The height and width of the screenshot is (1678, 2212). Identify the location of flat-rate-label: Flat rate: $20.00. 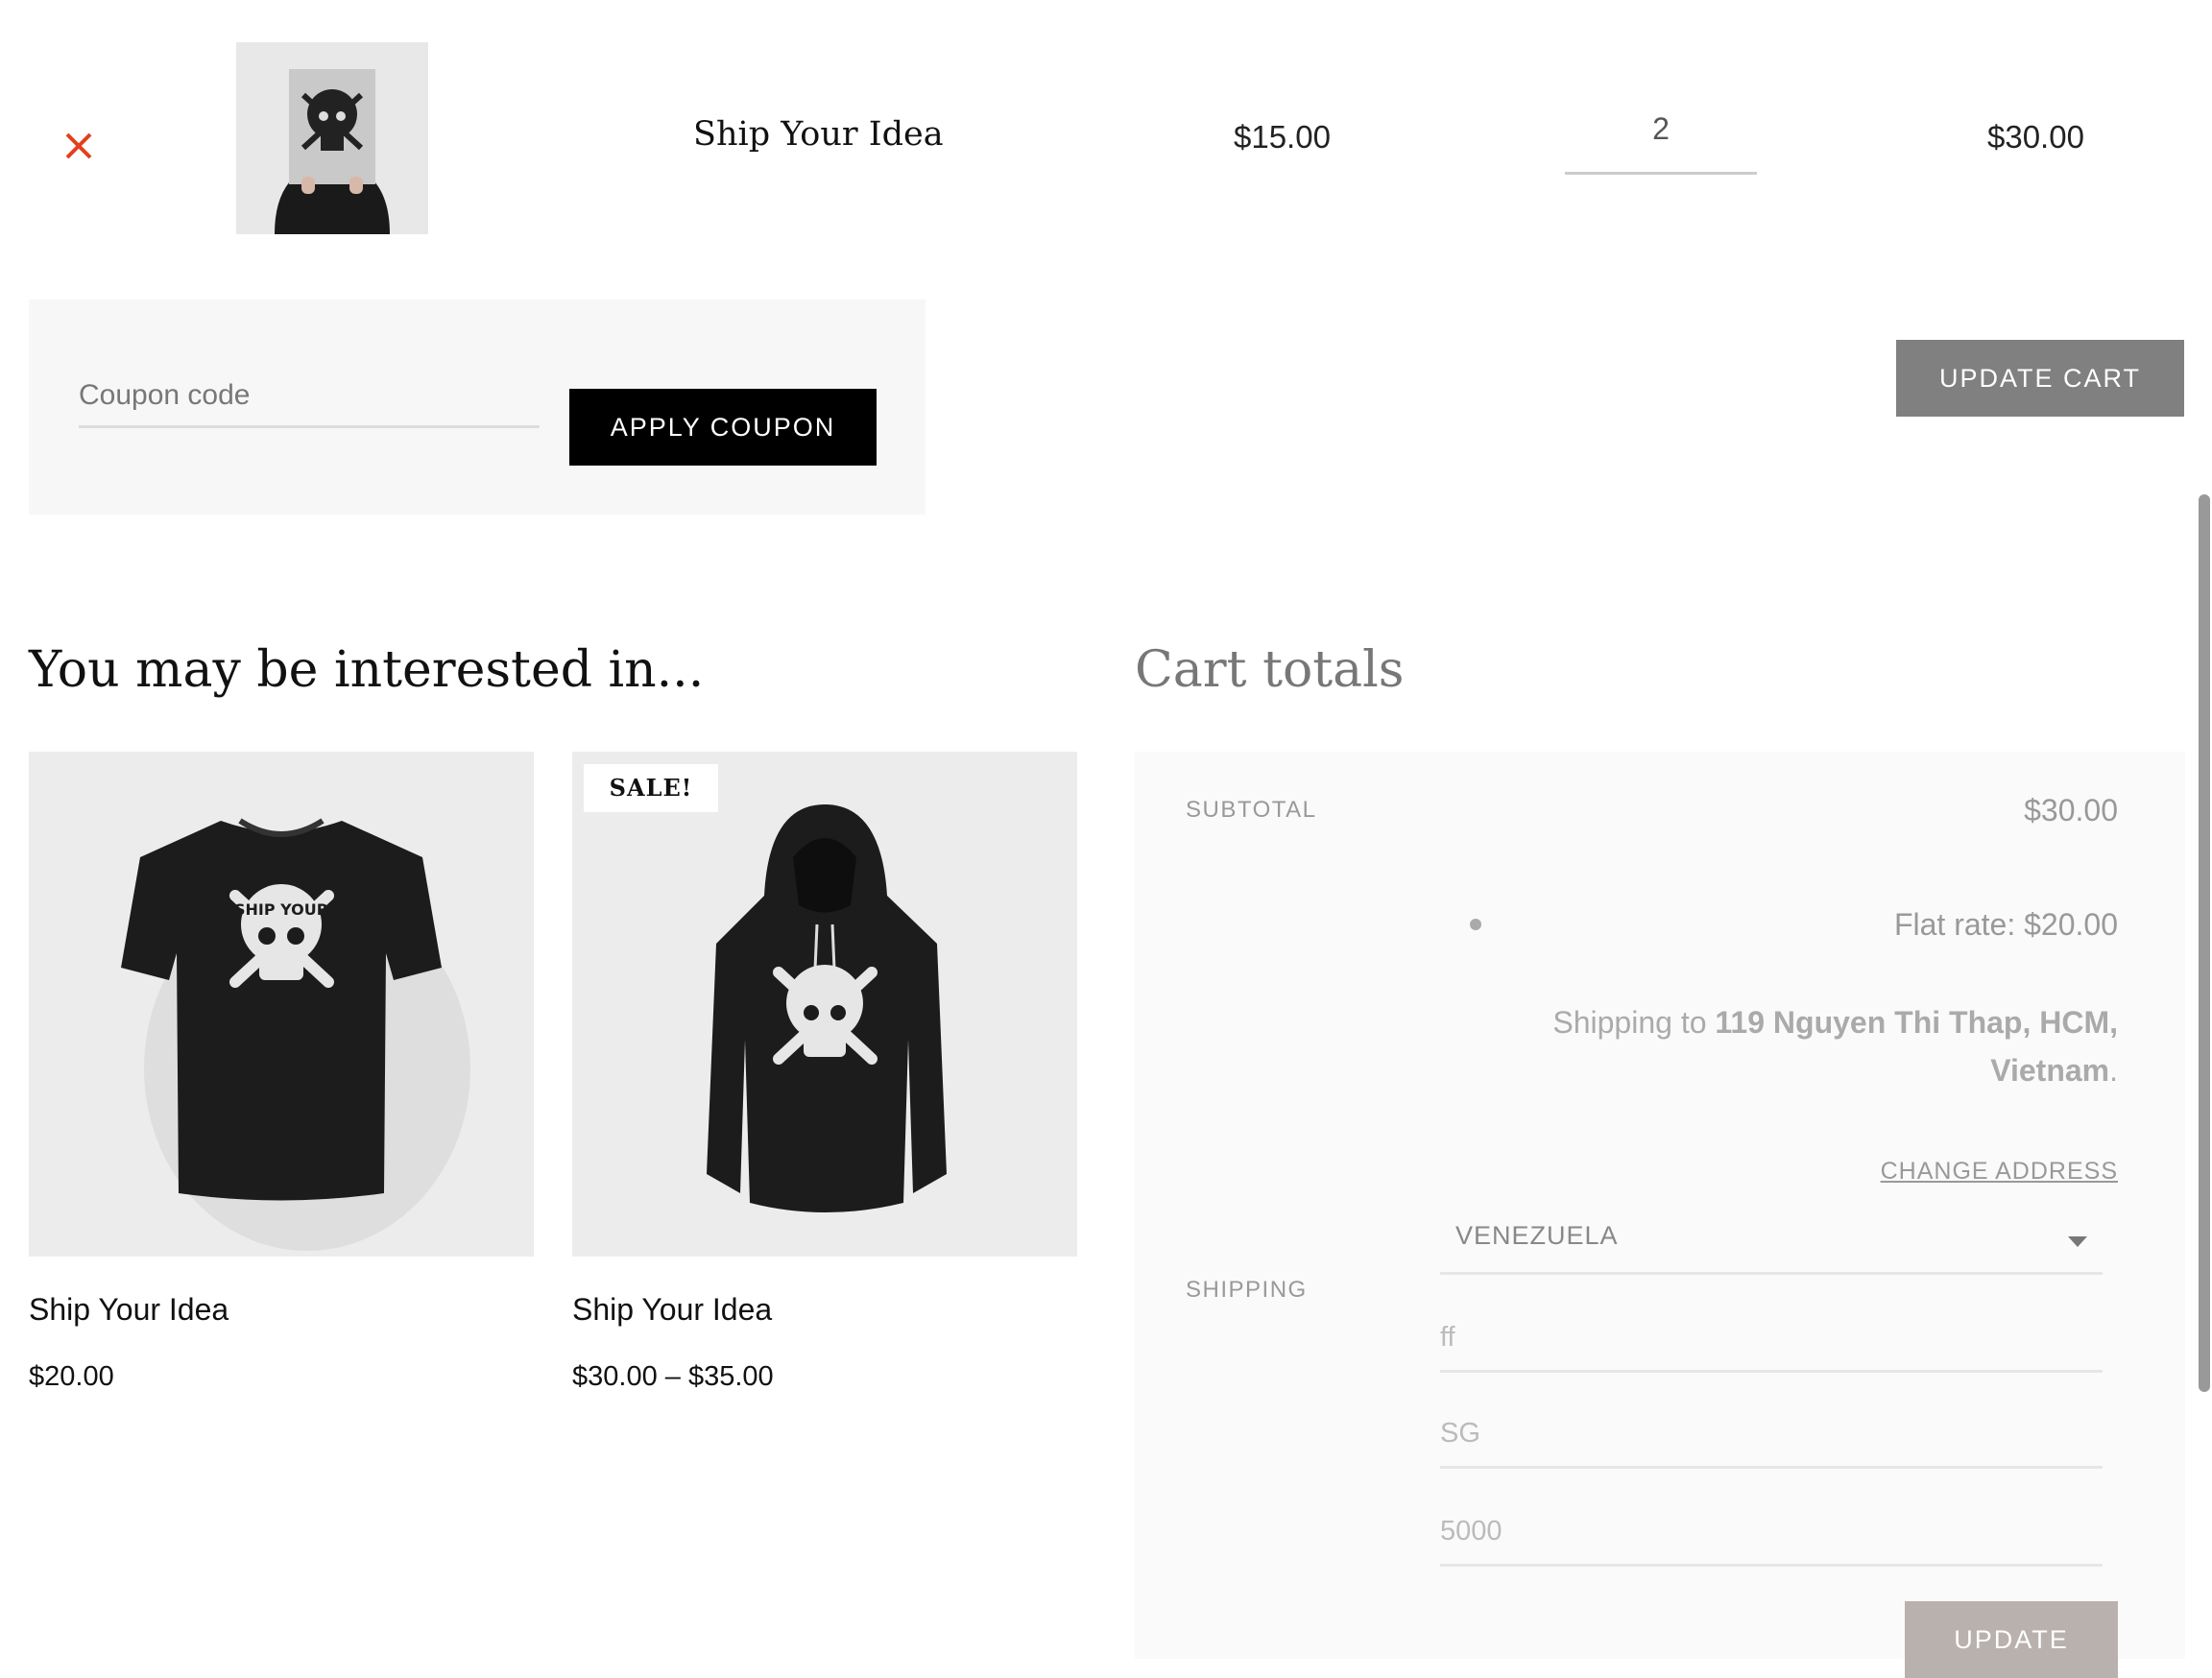
(2006, 925).